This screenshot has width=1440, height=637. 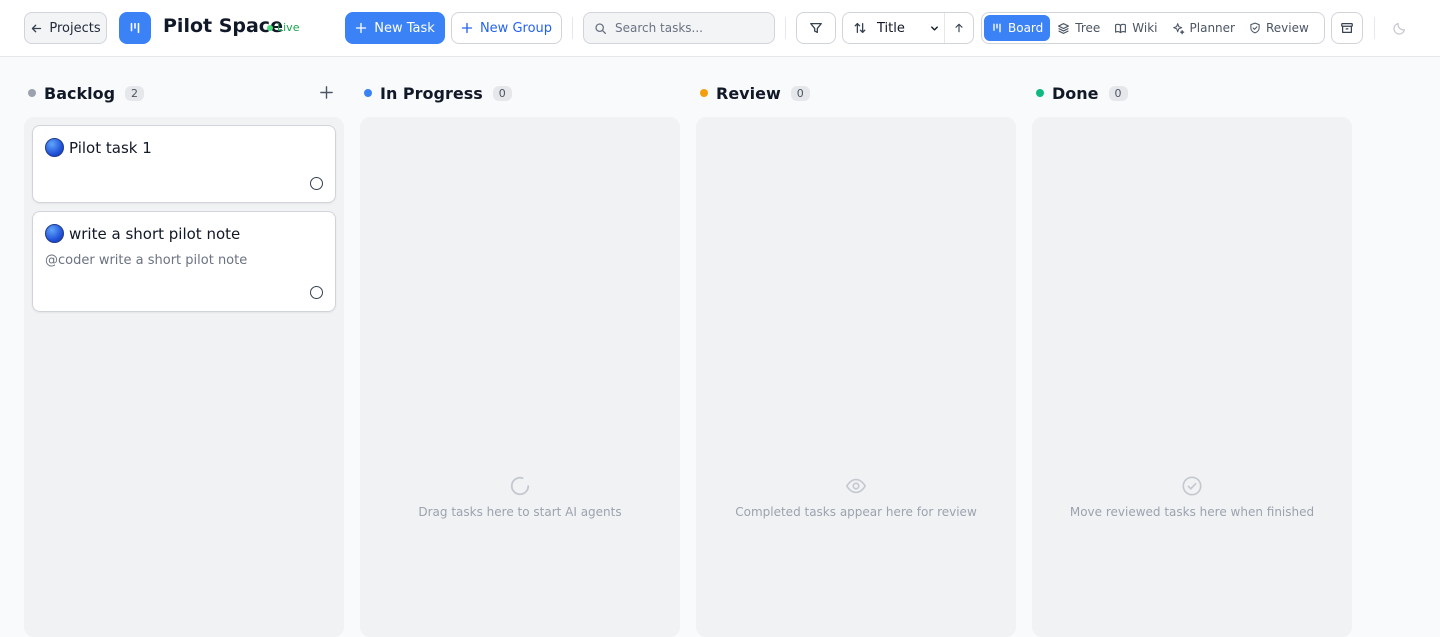 What do you see at coordinates (1063, 28) in the screenshot?
I see `layers-icon` at bounding box center [1063, 28].